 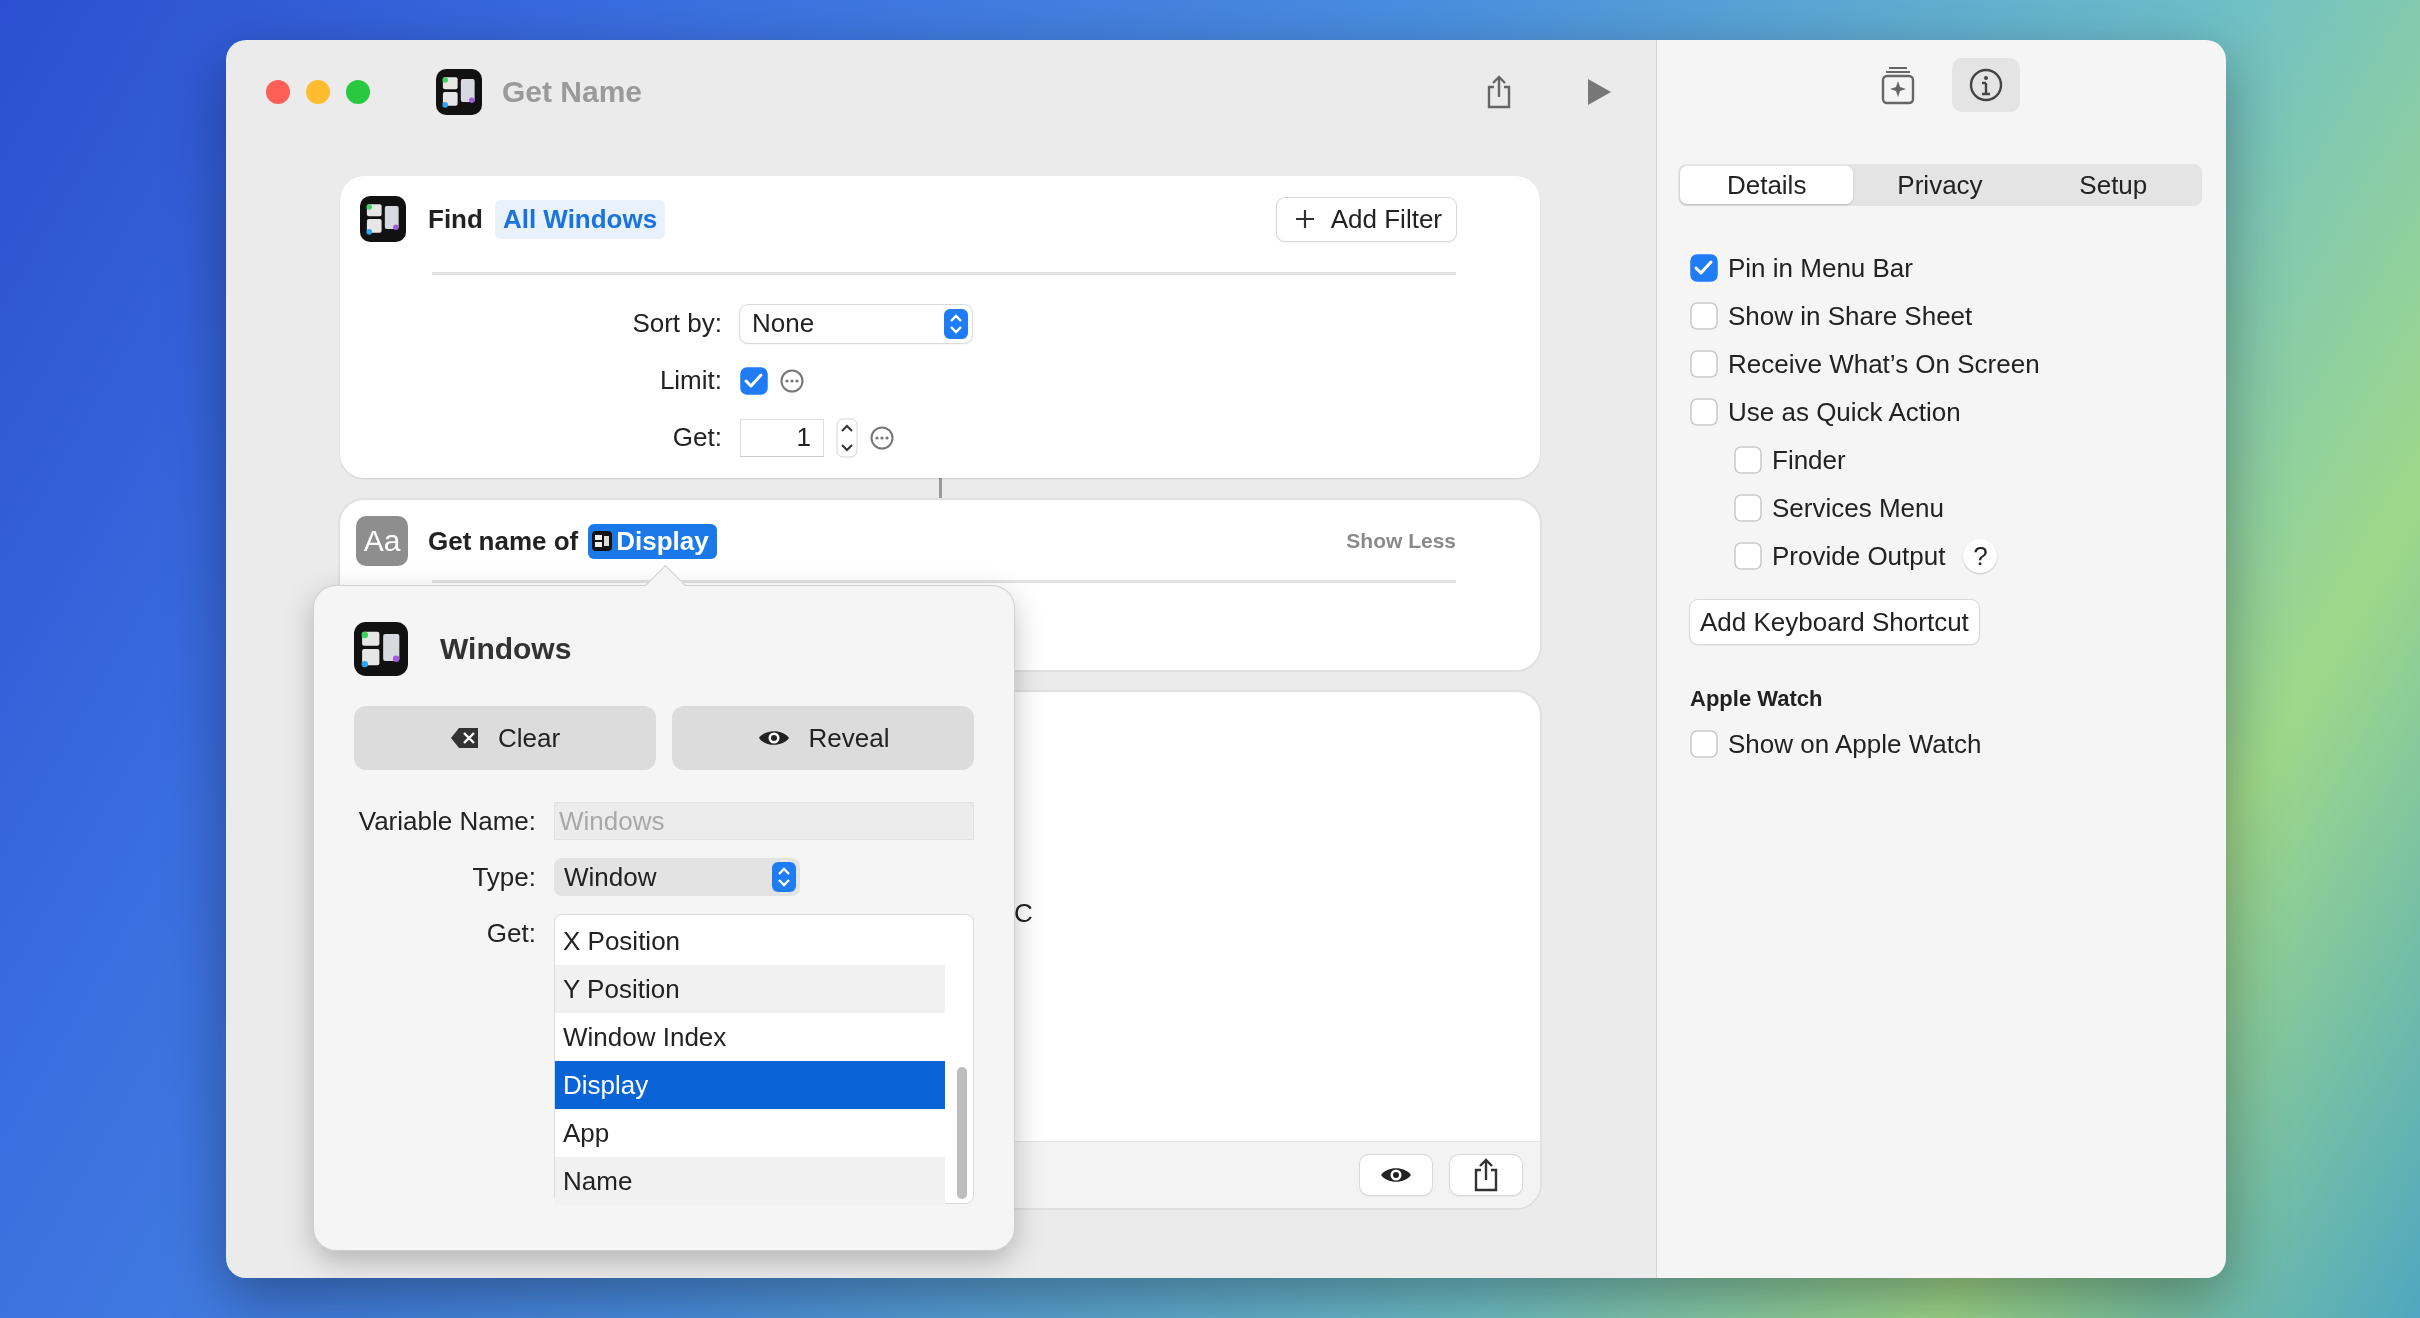 I want to click on list-item: Y Position, so click(x=750, y=989).